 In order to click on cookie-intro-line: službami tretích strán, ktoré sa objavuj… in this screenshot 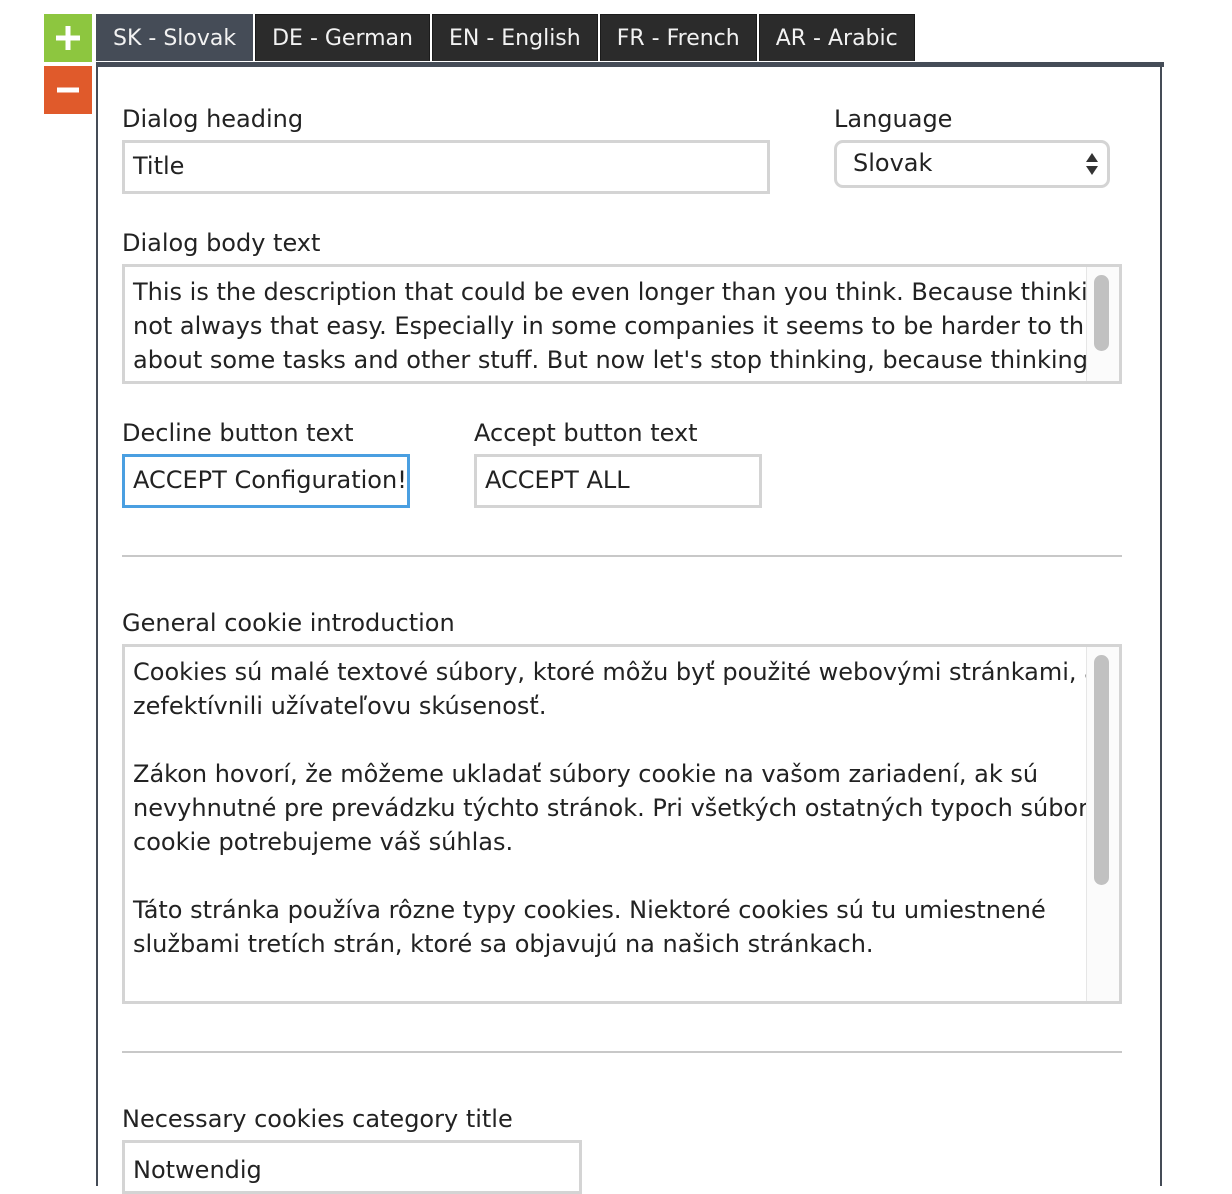, I will do `click(503, 944)`.